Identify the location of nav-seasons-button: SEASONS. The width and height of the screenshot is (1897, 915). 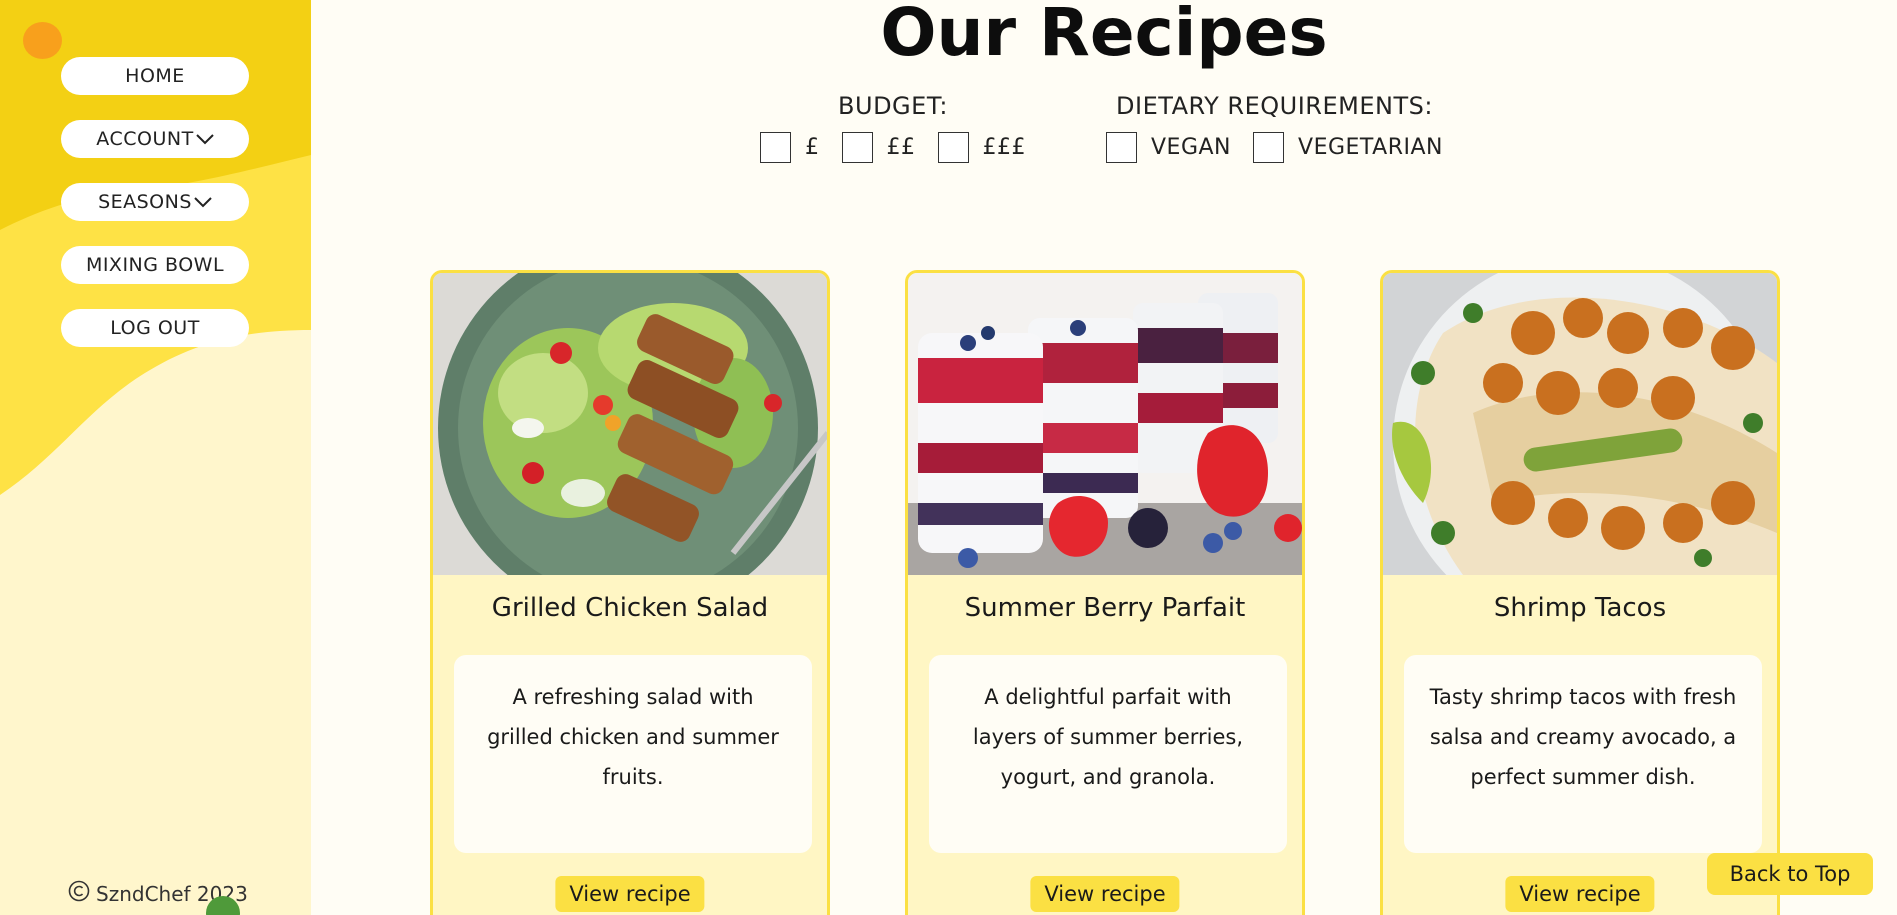
(155, 202).